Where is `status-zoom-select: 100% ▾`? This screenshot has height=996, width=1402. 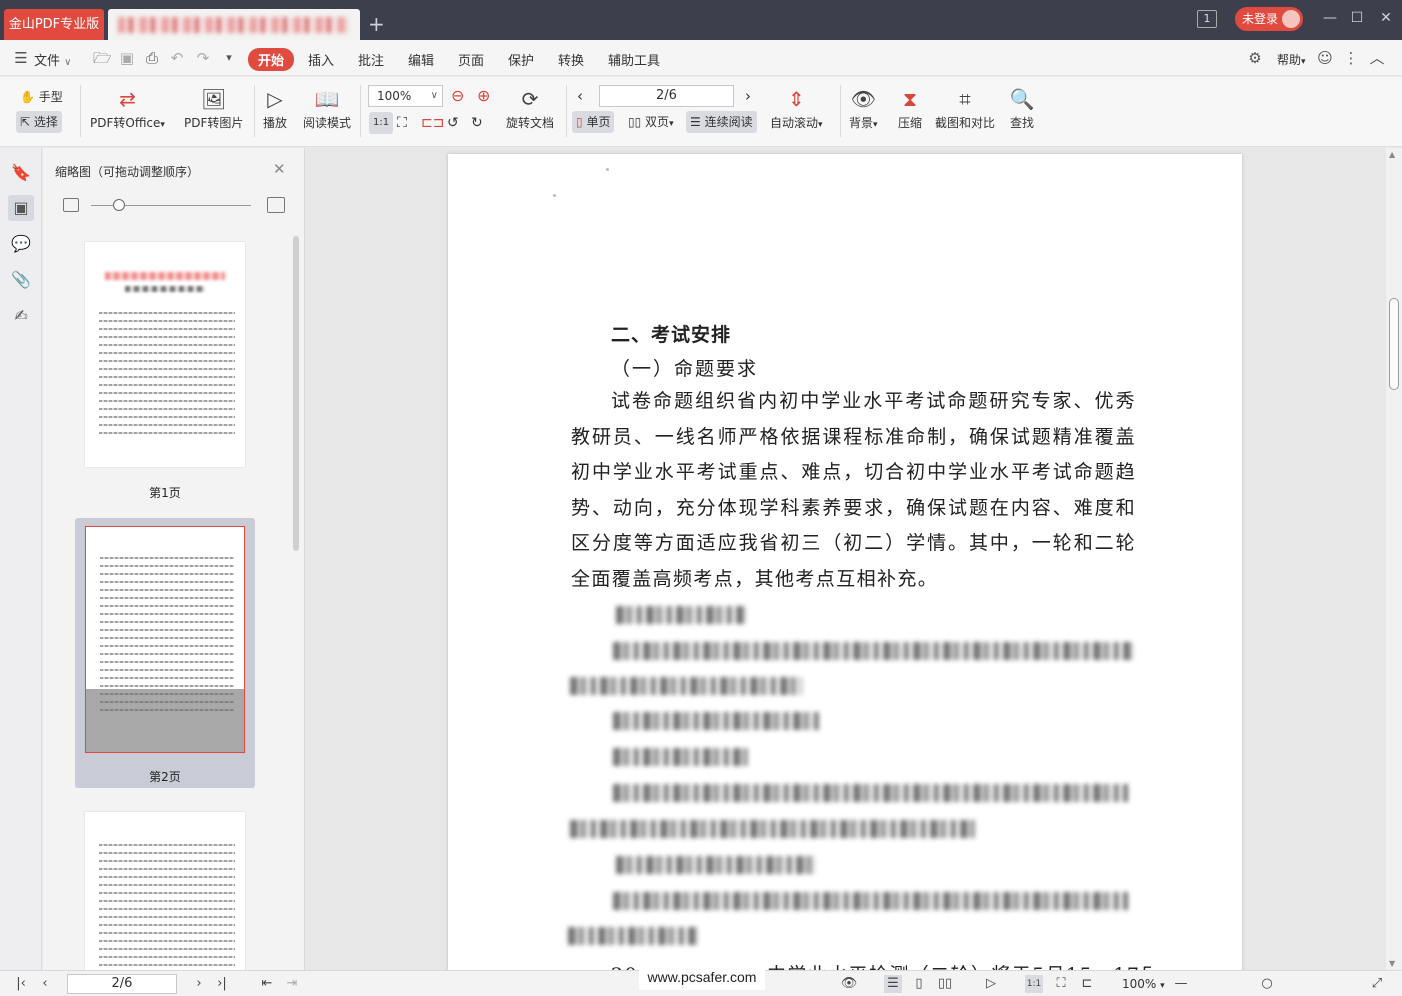
status-zoom-select: 100% ▾ is located at coordinates (1143, 984).